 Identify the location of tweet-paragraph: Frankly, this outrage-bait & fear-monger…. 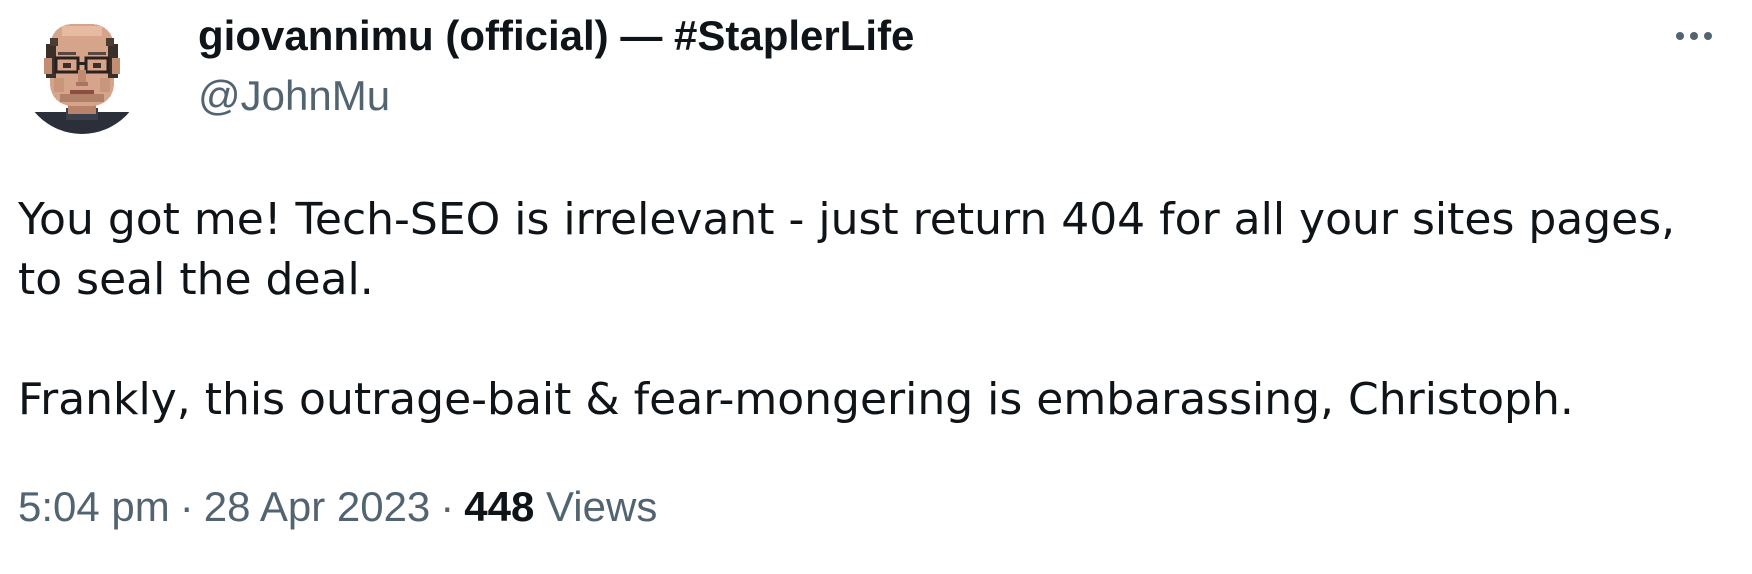
(796, 399).